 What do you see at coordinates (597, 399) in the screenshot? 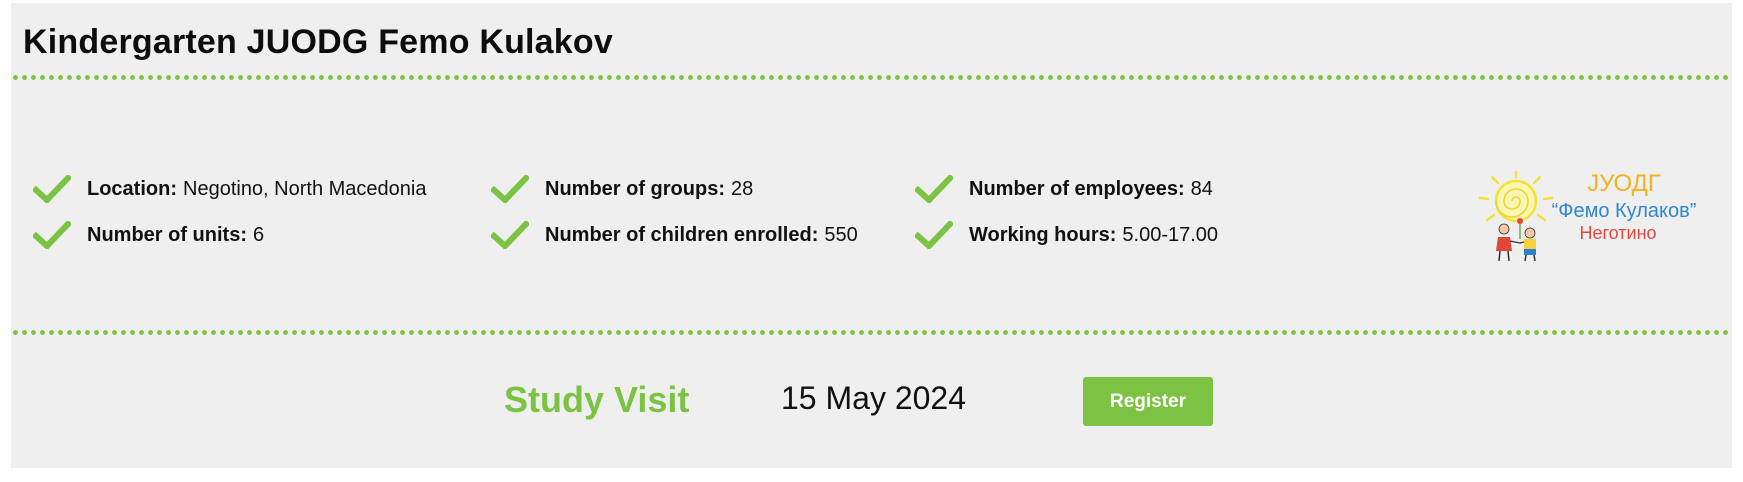
I see `study-visit-label: Study Visit` at bounding box center [597, 399].